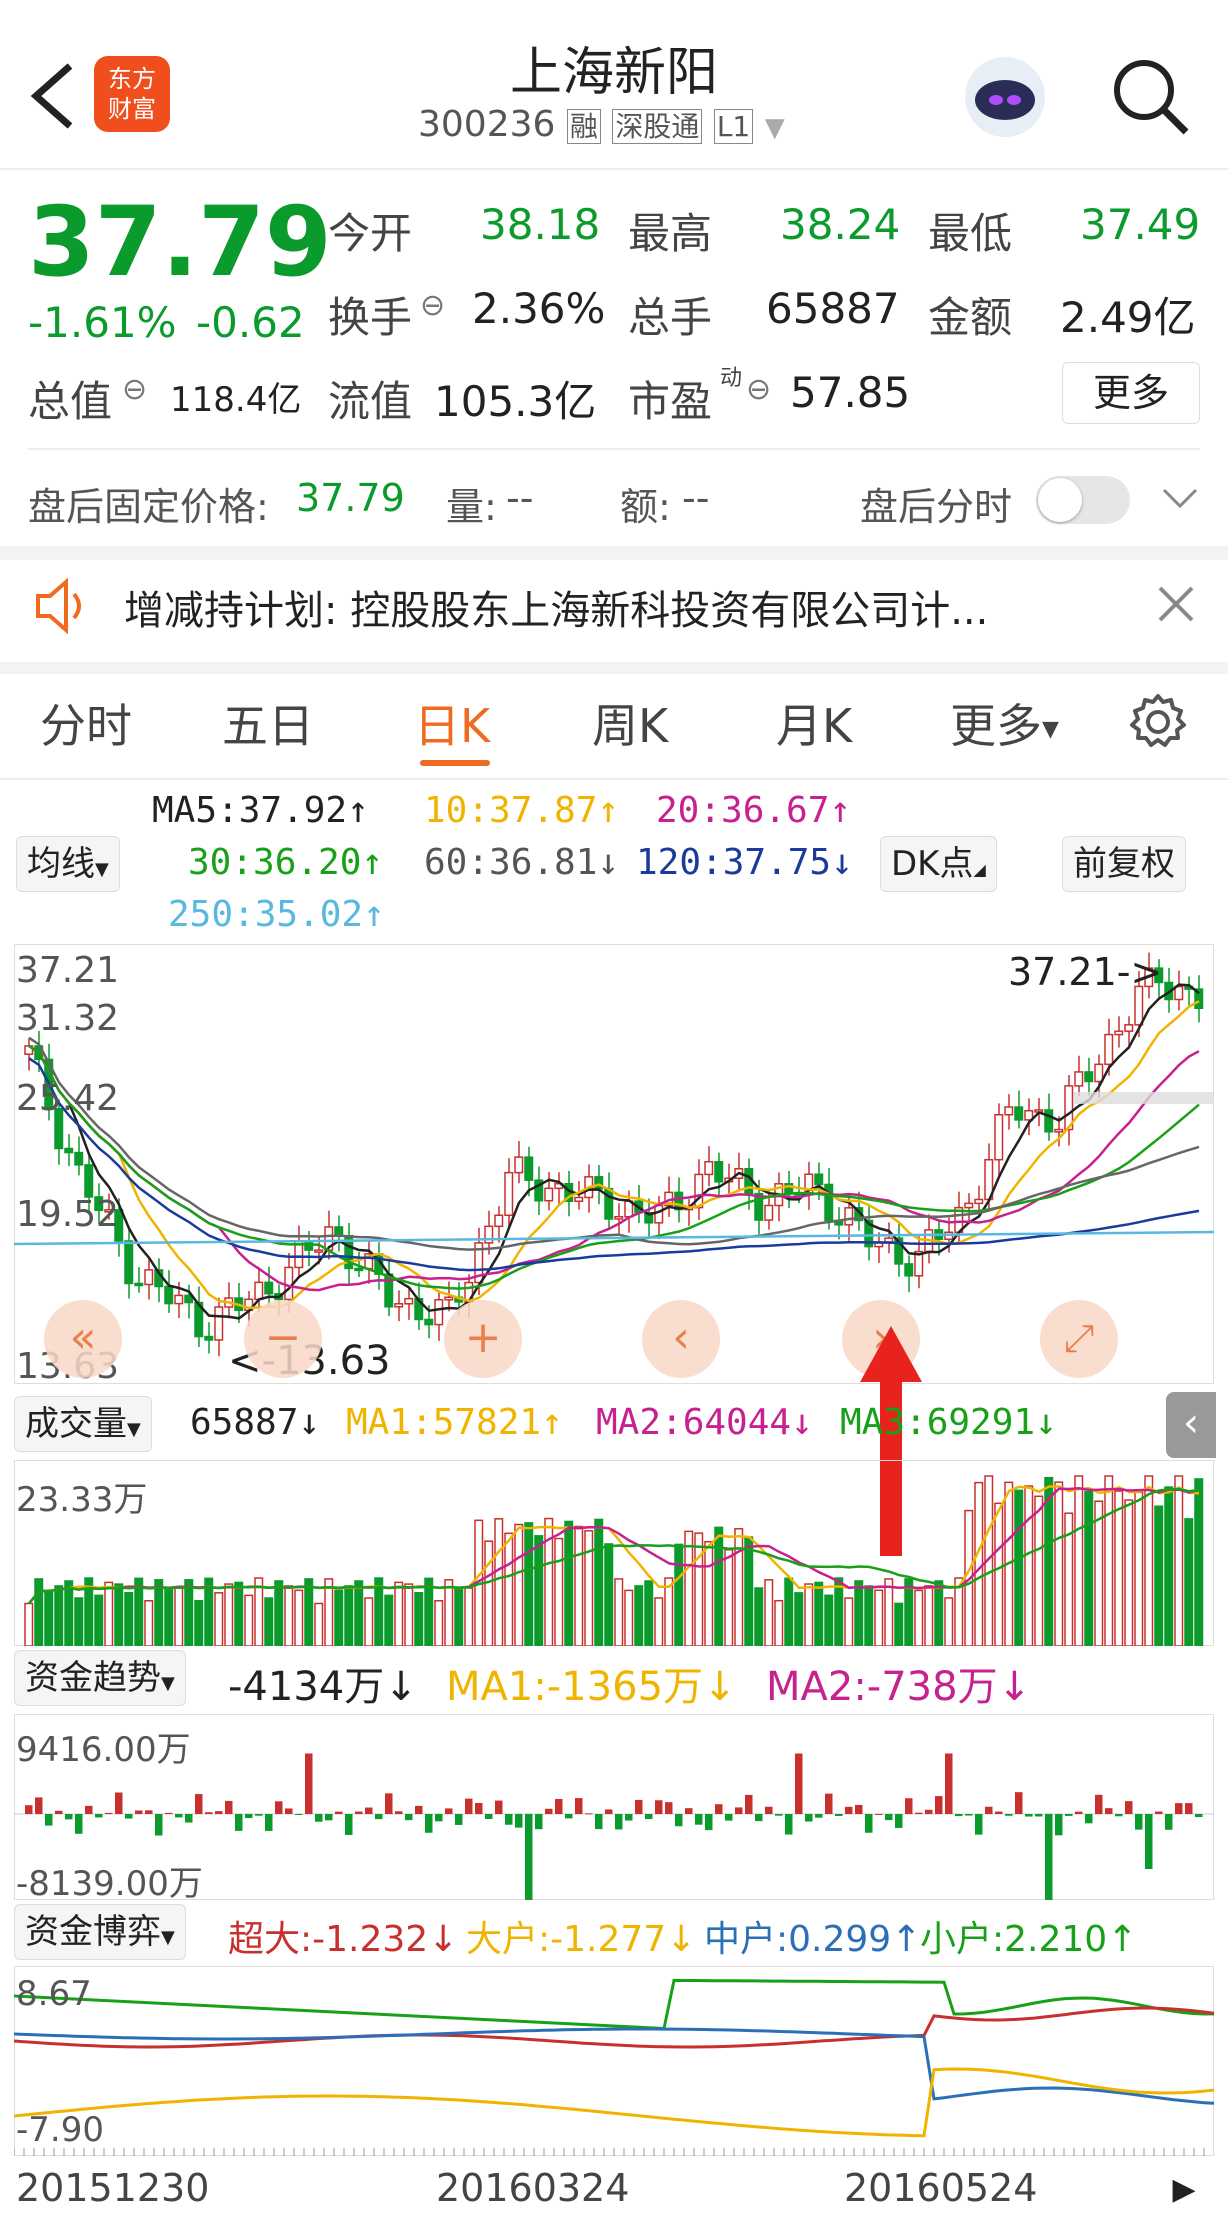  Describe the element at coordinates (522, 810) in the screenshot. I see `ma10-label: 10:37.87↑` at that location.